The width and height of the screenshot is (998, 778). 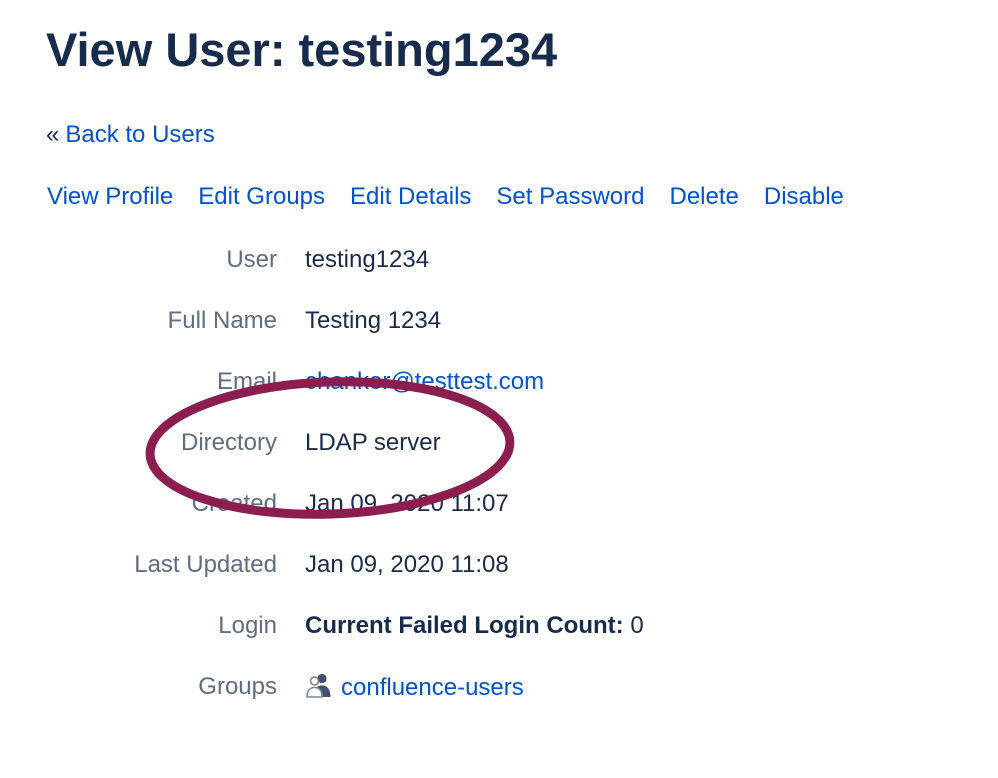 I want to click on detail-row-created: Created Jan 09, 2020 11:07, so click(x=499, y=504).